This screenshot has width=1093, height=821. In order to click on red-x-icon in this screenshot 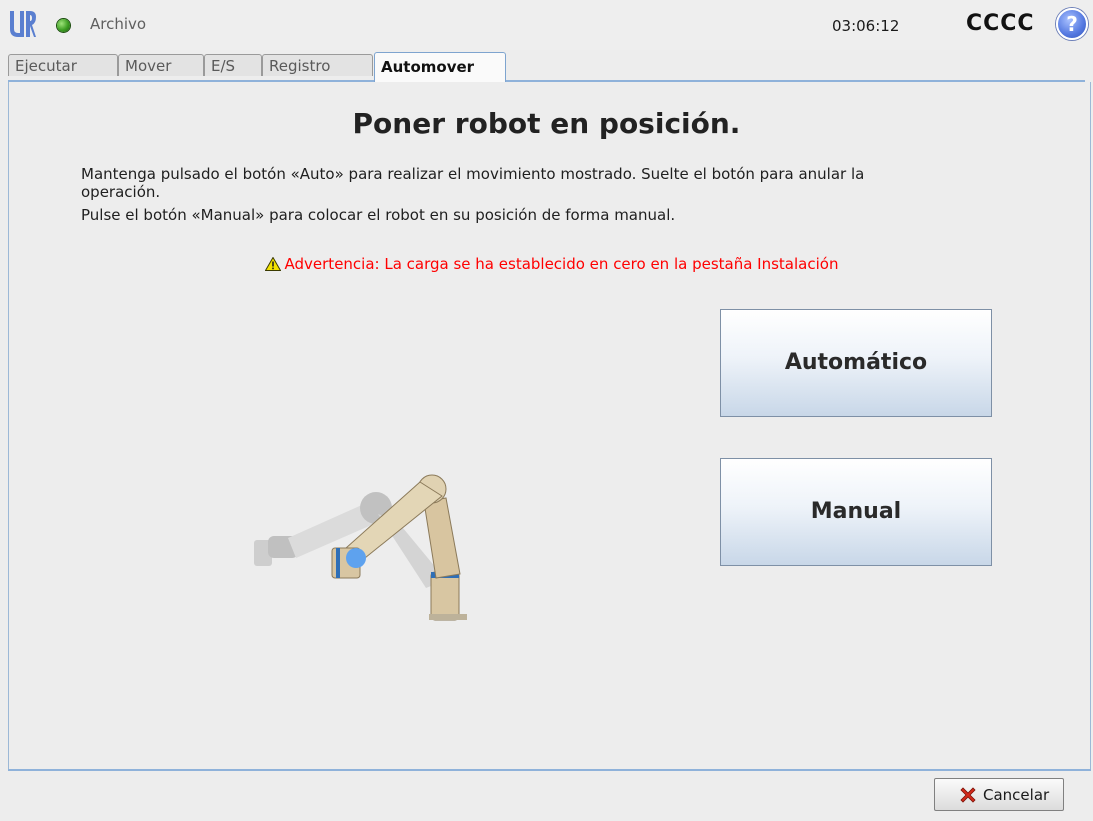, I will do `click(968, 795)`.